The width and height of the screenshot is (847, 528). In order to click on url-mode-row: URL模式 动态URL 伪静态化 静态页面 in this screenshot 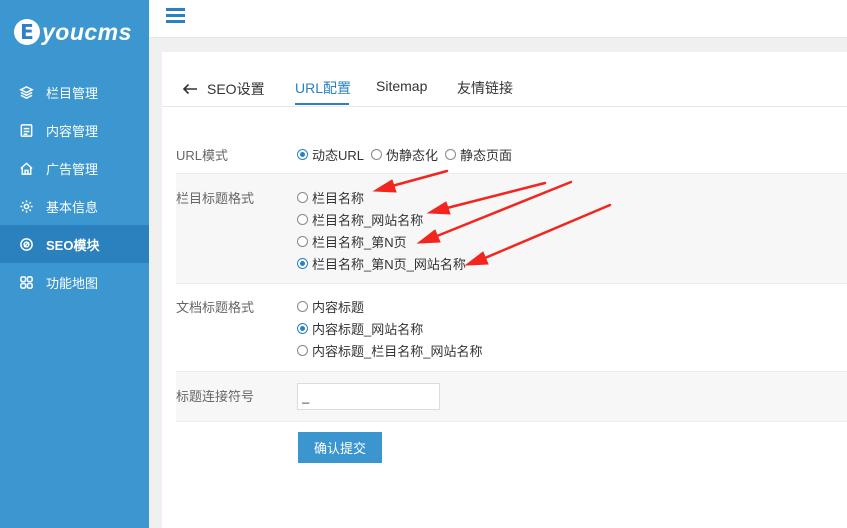, I will do `click(511, 151)`.